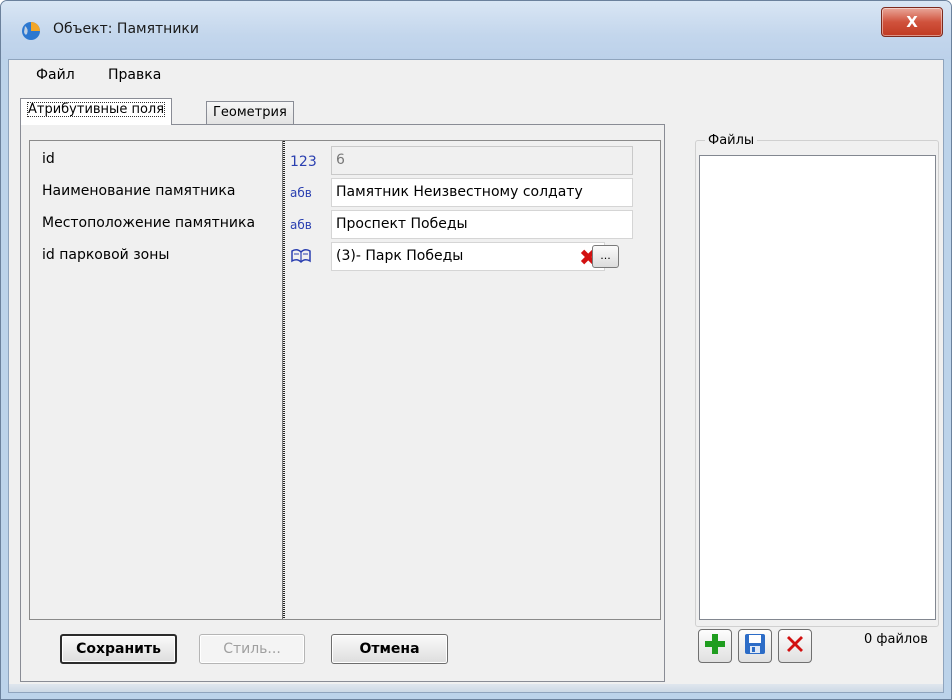 The height and width of the screenshot is (700, 952). What do you see at coordinates (283, 380) in the screenshot?
I see `column-splitter` at bounding box center [283, 380].